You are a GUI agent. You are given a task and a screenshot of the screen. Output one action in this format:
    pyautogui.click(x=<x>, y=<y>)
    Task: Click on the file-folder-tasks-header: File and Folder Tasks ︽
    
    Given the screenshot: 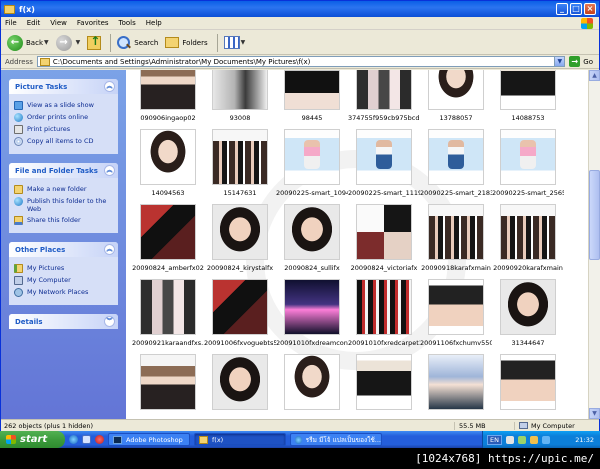 What is the action you would take?
    pyautogui.click(x=63, y=170)
    